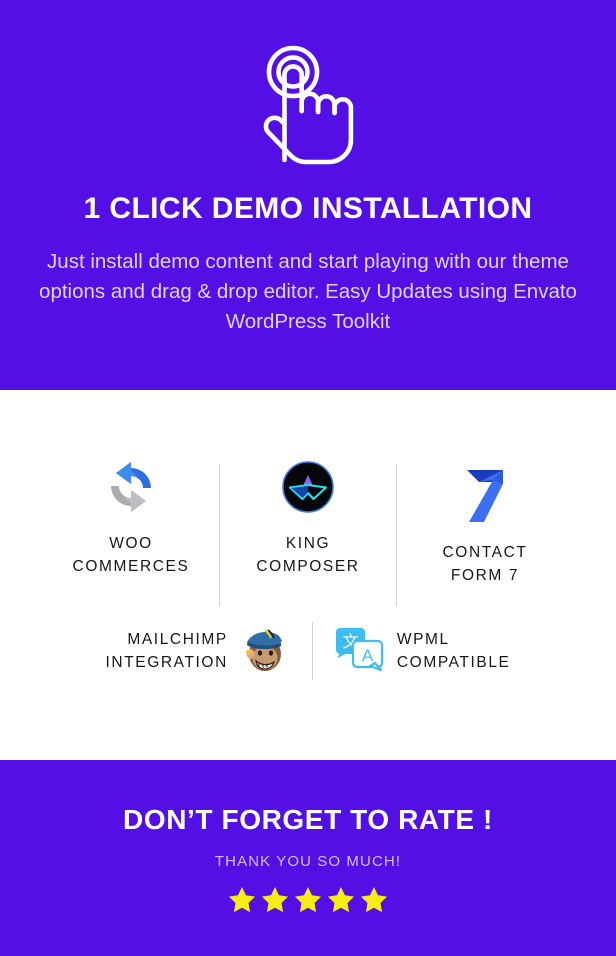  I want to click on plugin-label-line2: FORM 7, so click(485, 575).